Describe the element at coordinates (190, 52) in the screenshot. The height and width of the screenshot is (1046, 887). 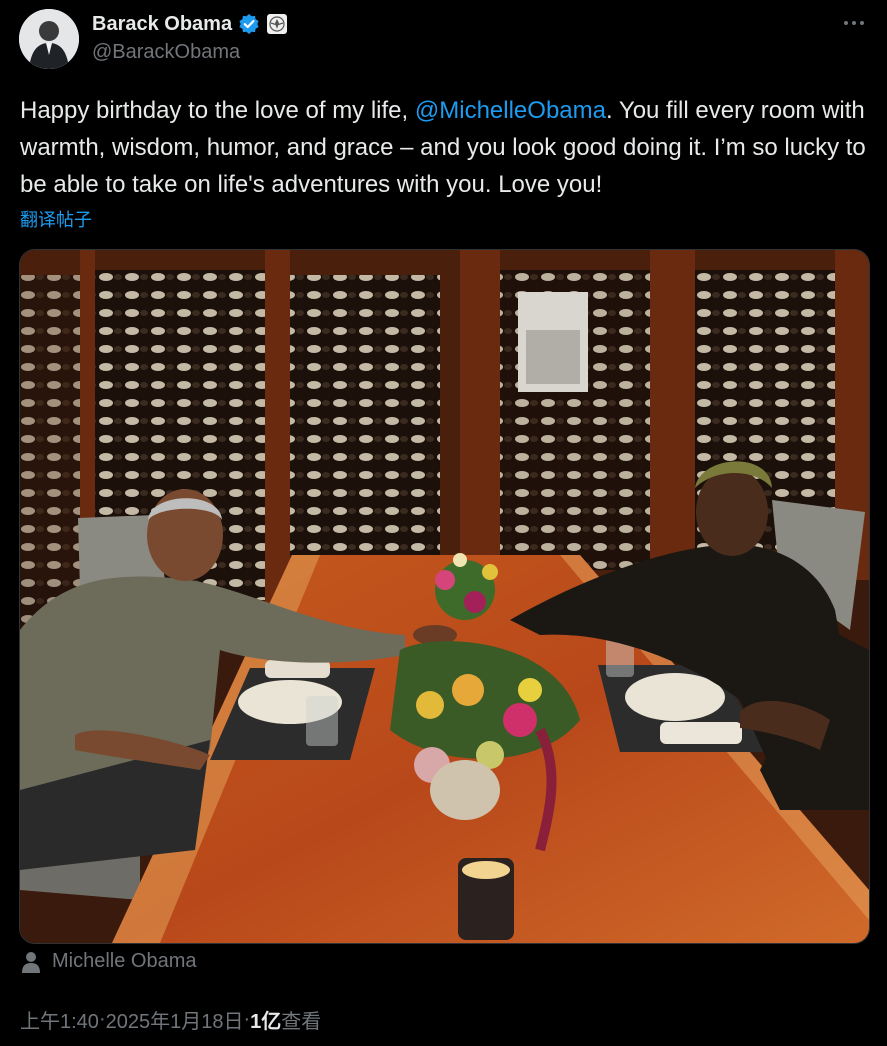
I see `author-handle: @BarackObama` at that location.